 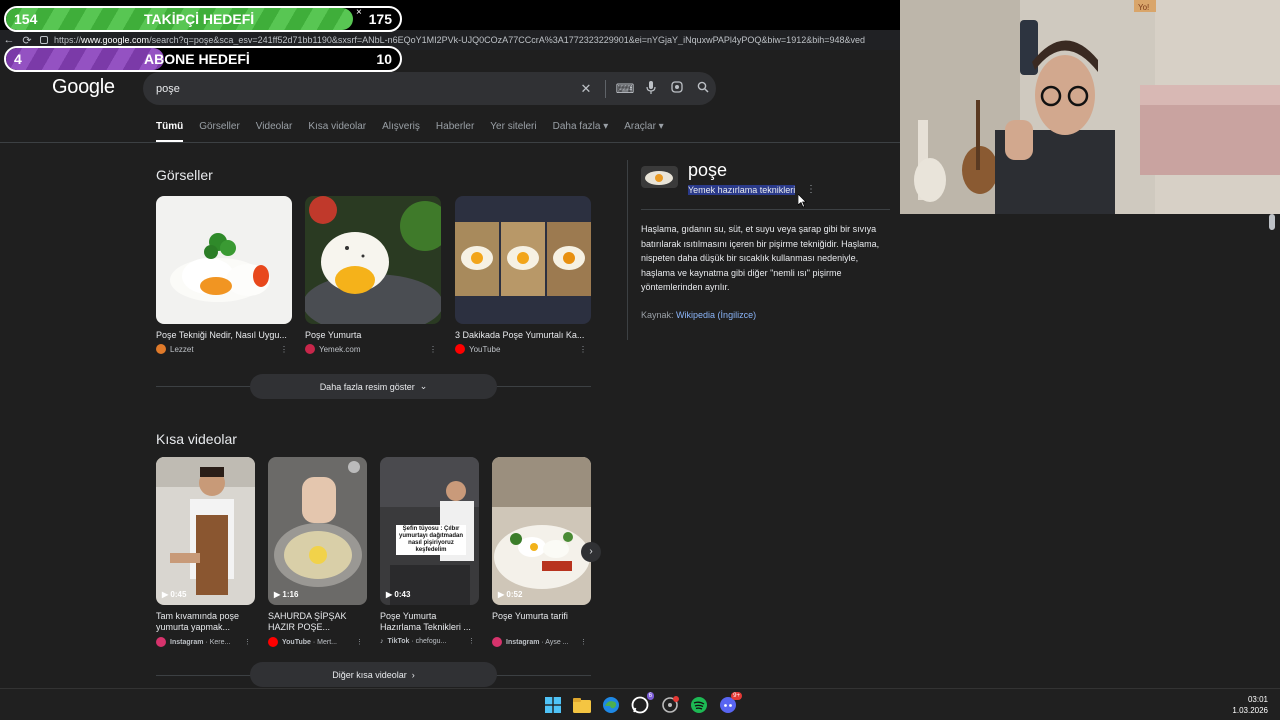 What do you see at coordinates (205, 642) in the screenshot?
I see `video-source: Instagram · Kere... ⋮` at bounding box center [205, 642].